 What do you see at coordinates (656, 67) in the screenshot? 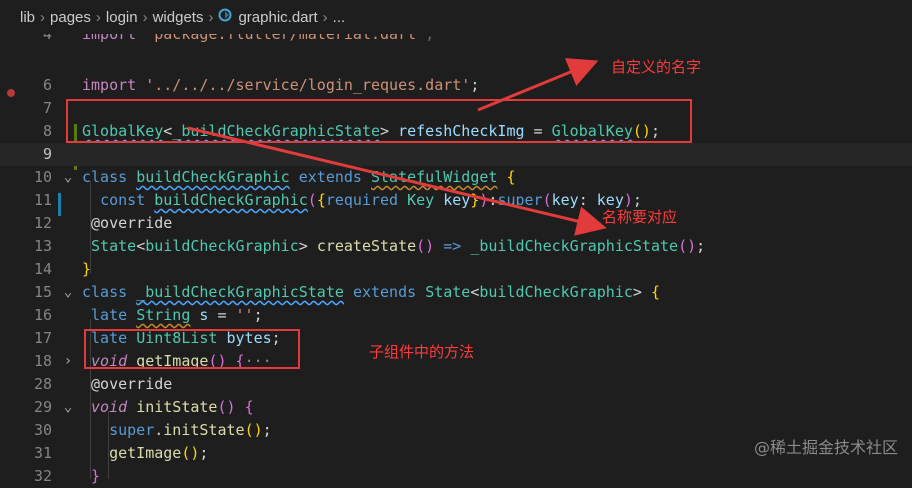
I see `annotation-custom-name: 自定义的名字` at bounding box center [656, 67].